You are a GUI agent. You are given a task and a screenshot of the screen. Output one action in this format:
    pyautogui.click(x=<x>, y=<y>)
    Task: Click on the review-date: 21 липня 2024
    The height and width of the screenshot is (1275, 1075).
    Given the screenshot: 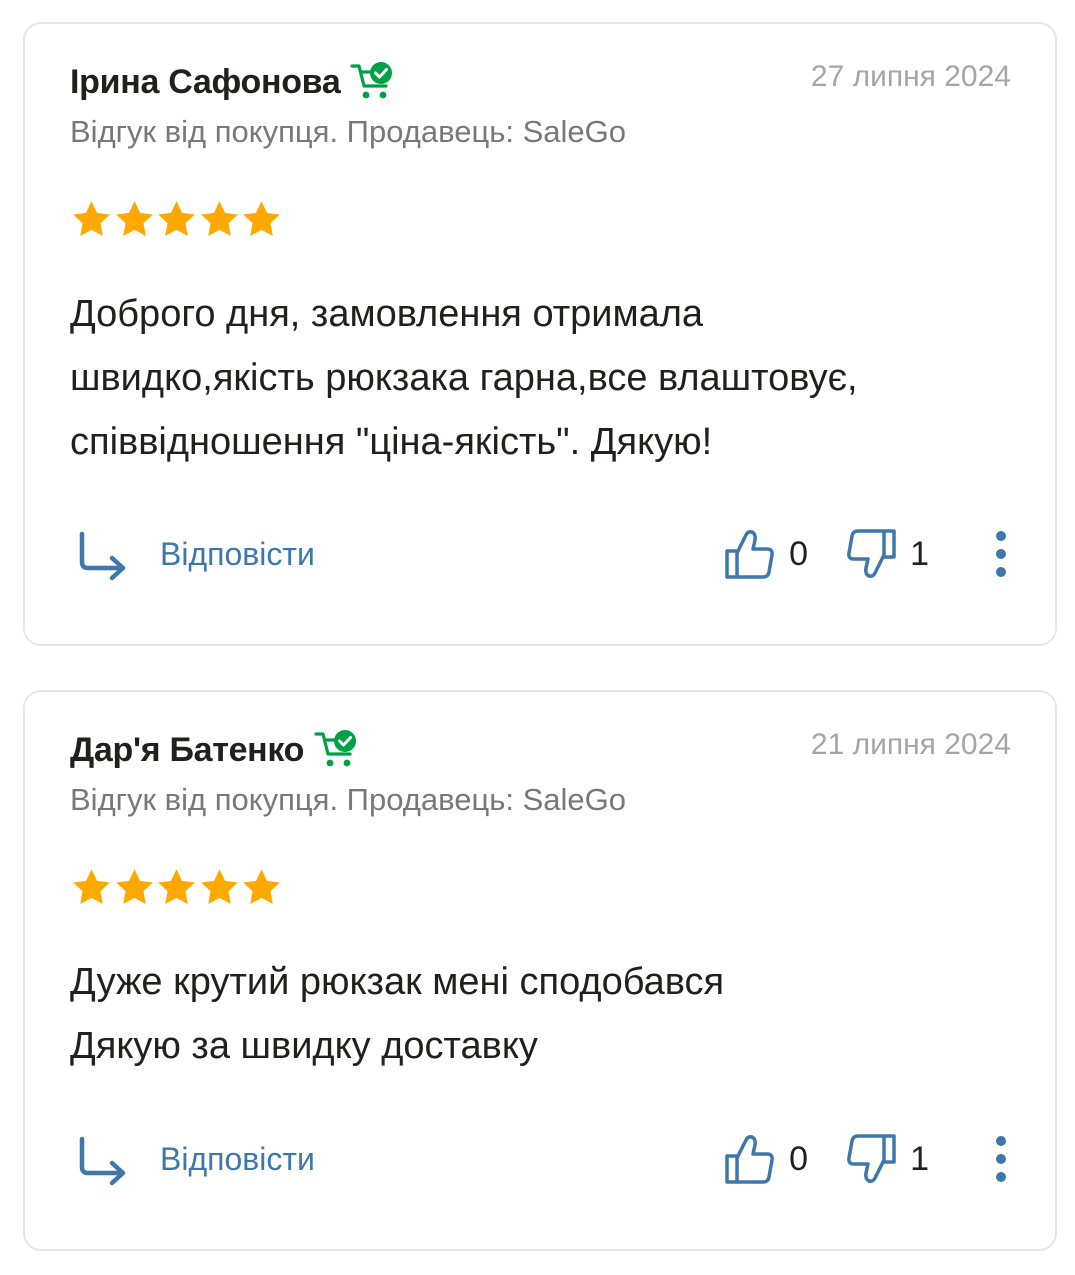 What is the action you would take?
    pyautogui.click(x=910, y=744)
    